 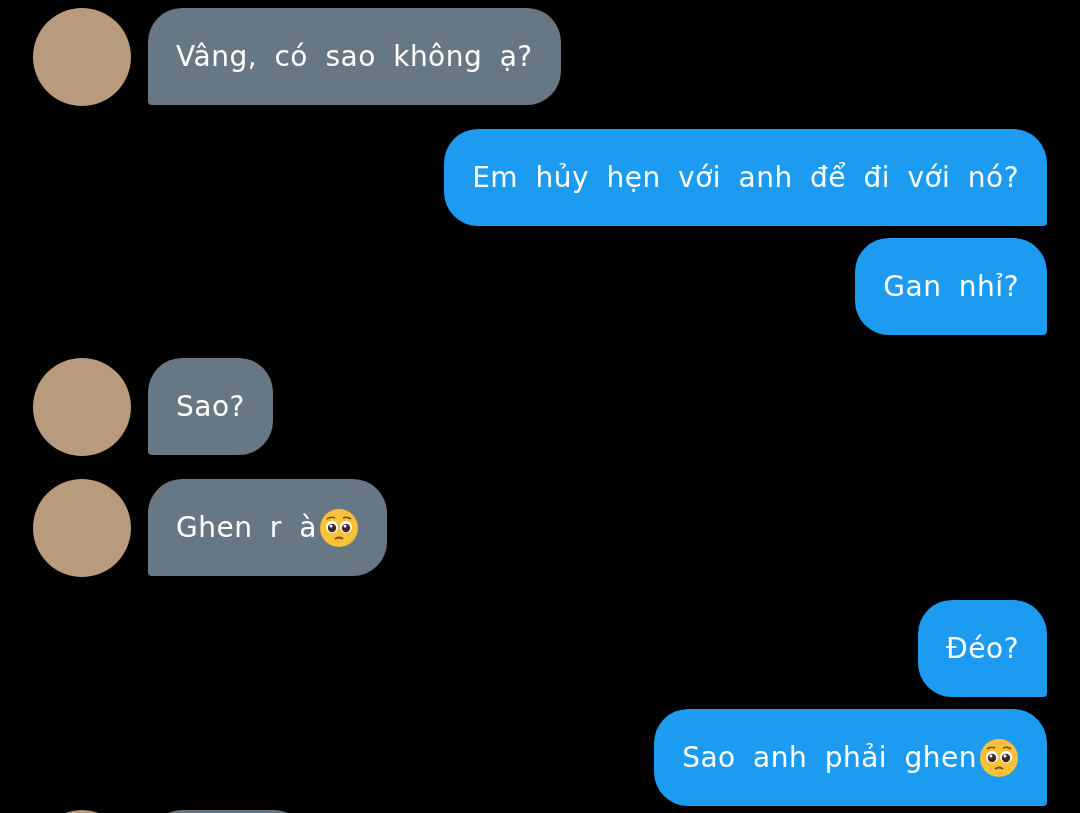 What do you see at coordinates (745, 177) in the screenshot?
I see `message-text: Em hủy hẹn với anh để đi với nó?` at bounding box center [745, 177].